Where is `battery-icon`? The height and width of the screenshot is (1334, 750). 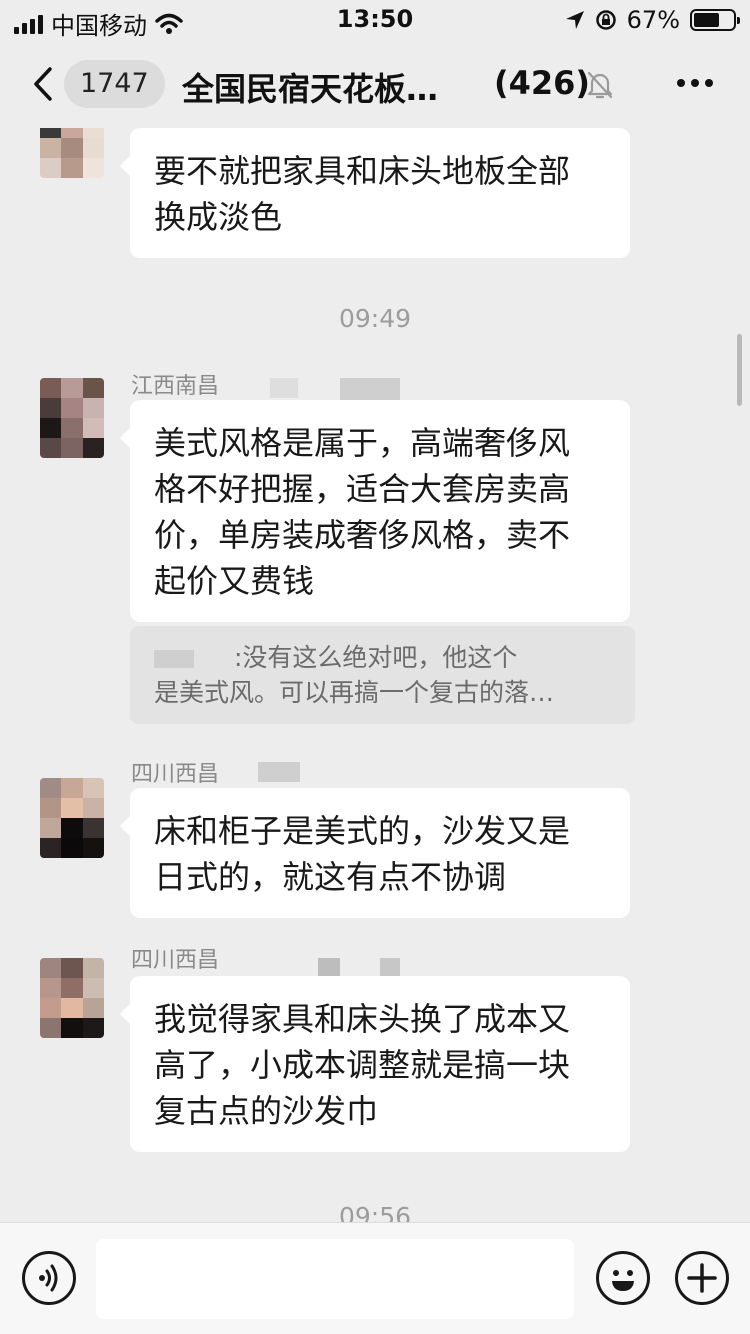
battery-icon is located at coordinates (715, 20).